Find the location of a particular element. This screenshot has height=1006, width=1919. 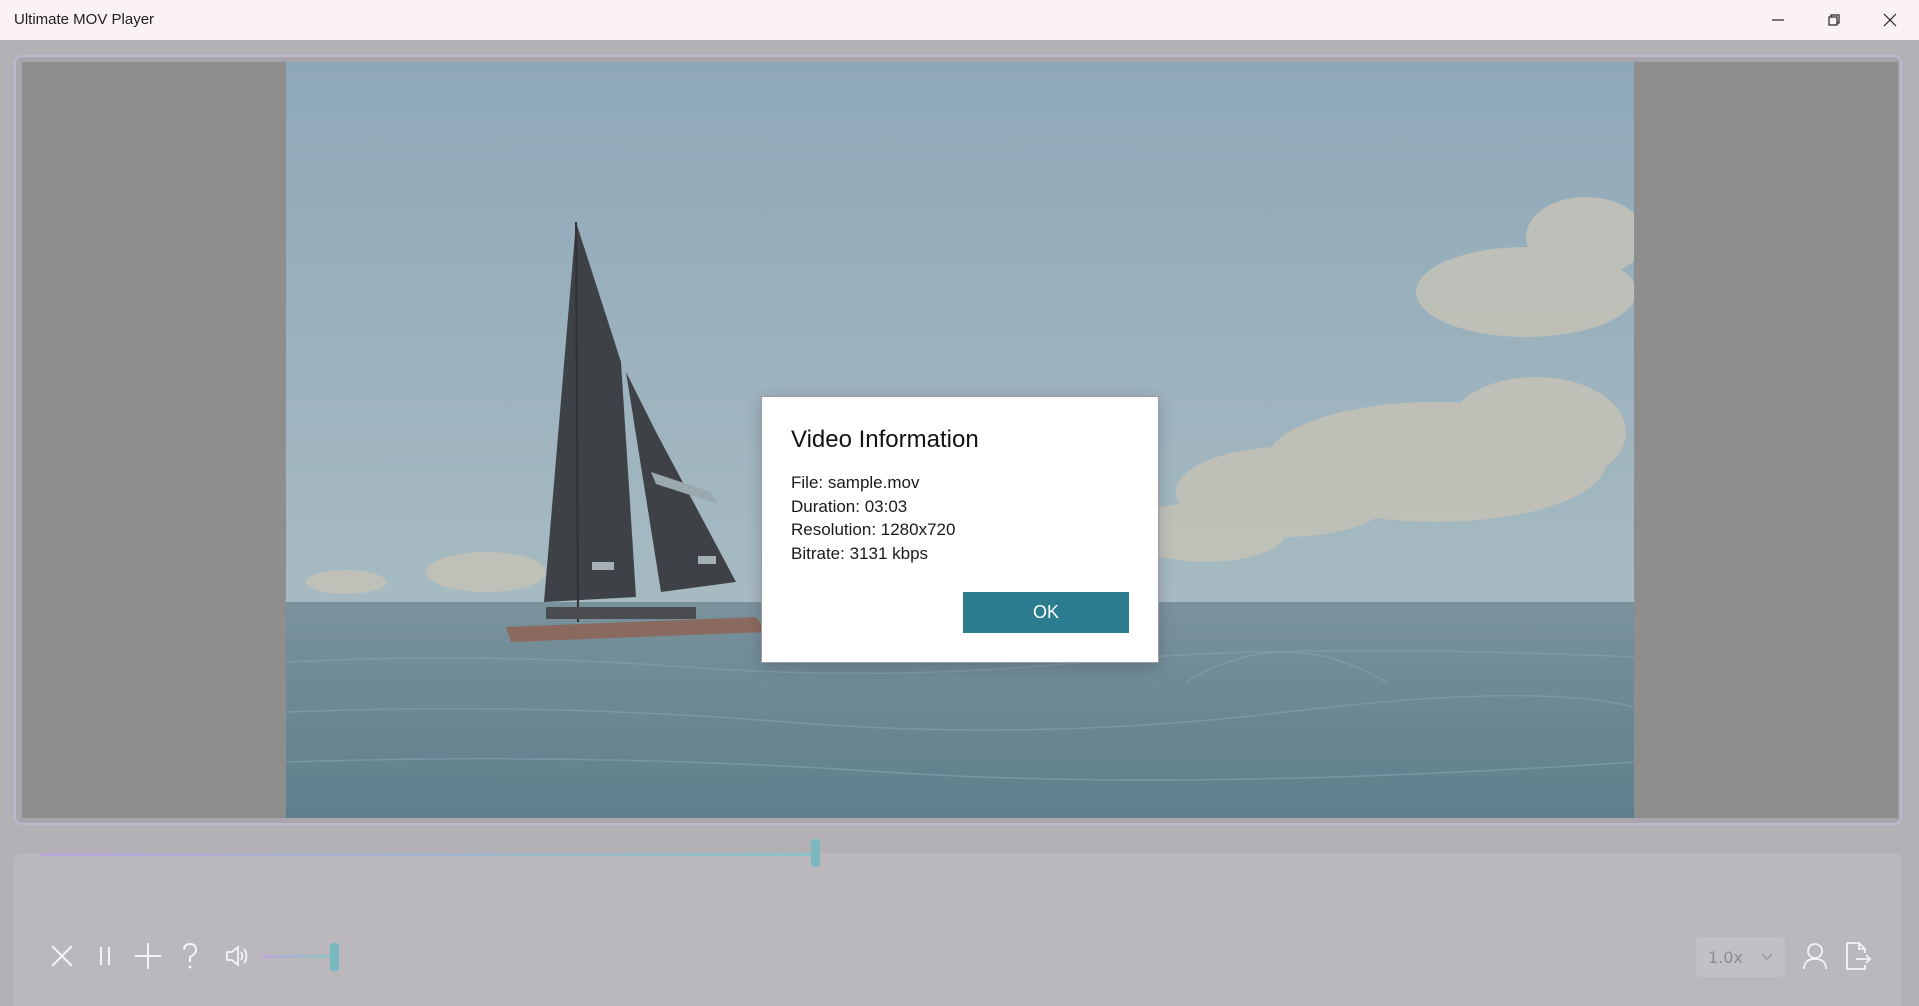

add-file-button is located at coordinates (148, 956).